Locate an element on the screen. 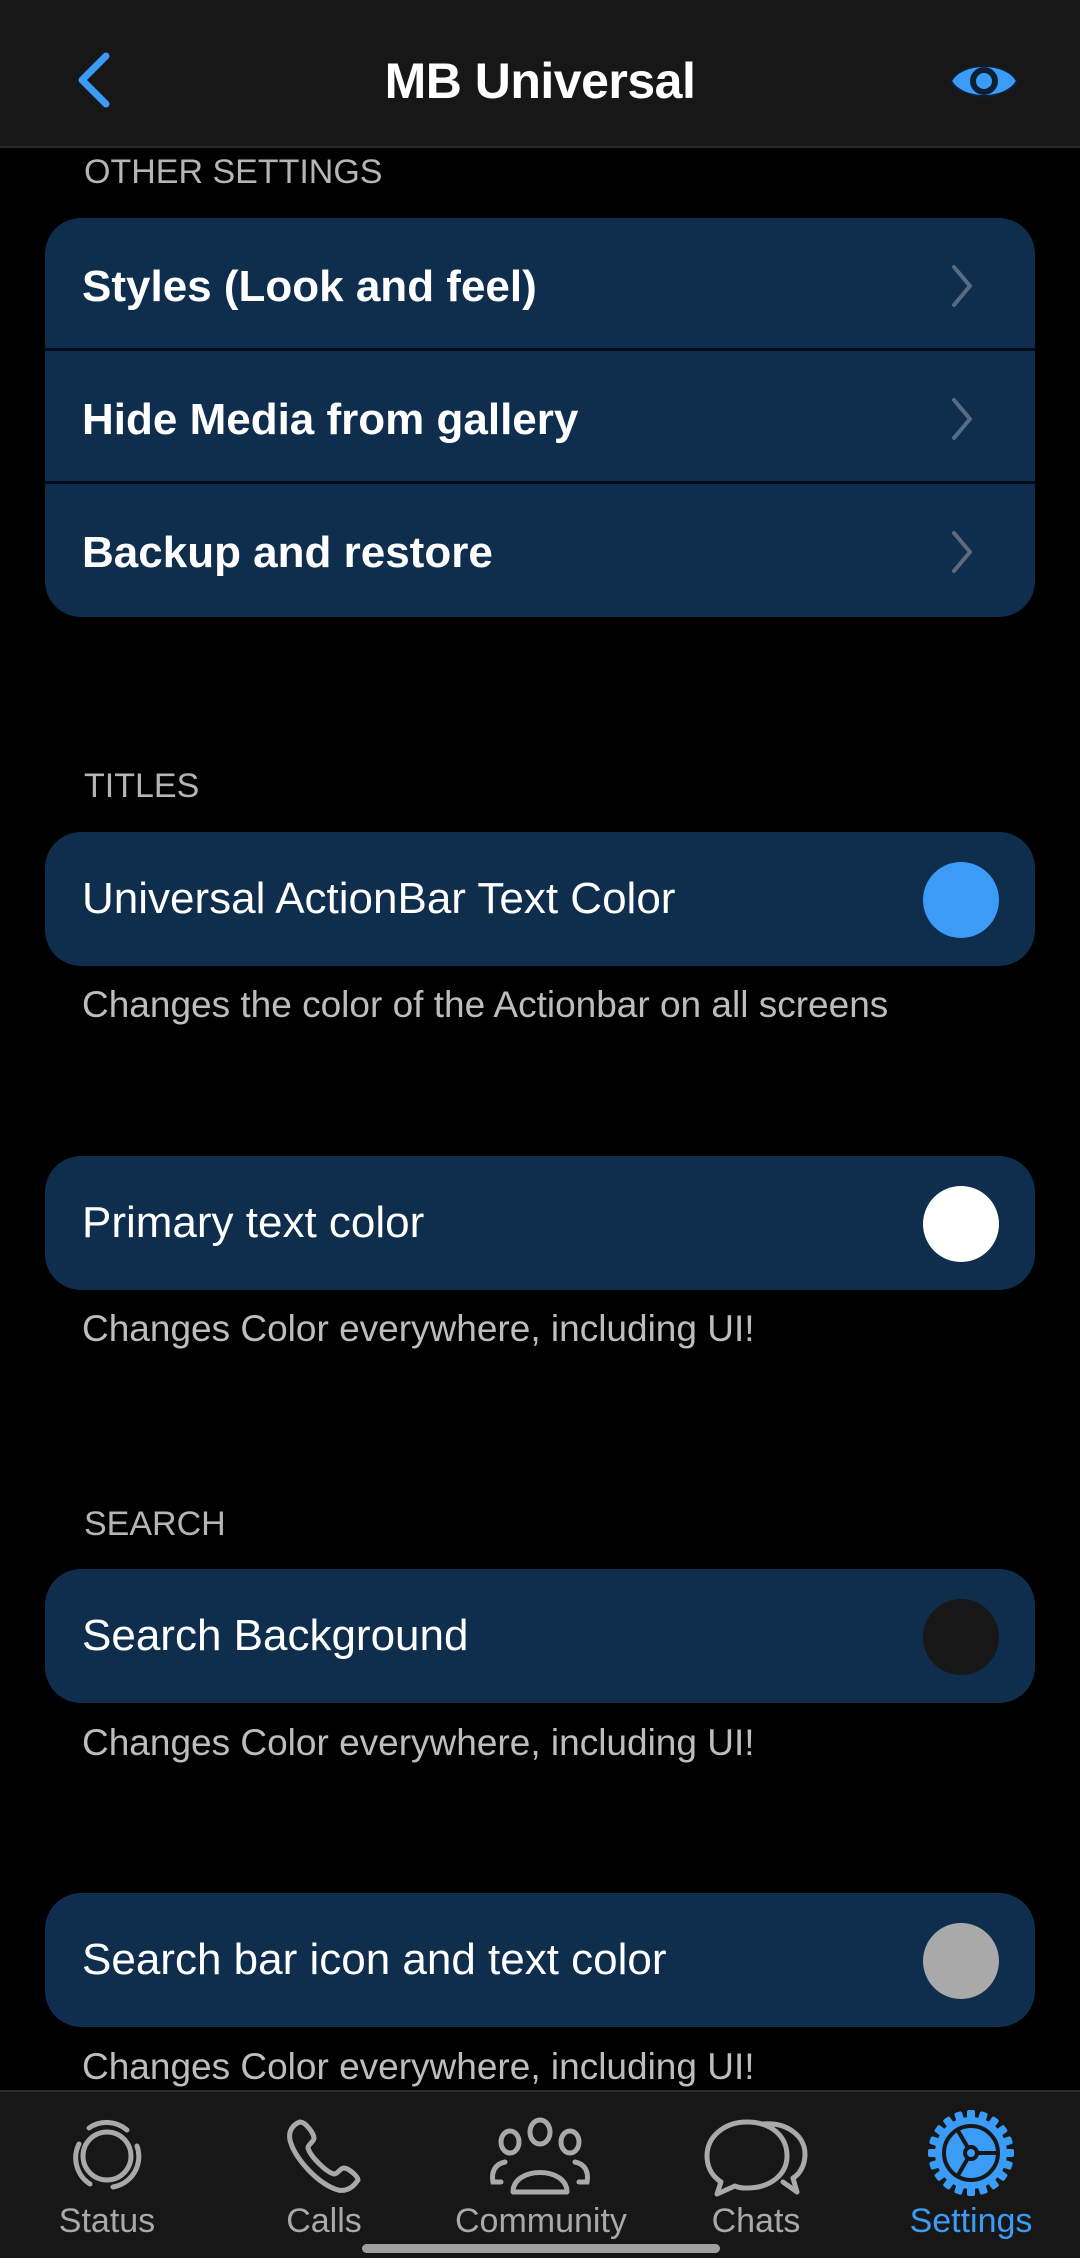  tab-label: Community is located at coordinates (541, 2221).